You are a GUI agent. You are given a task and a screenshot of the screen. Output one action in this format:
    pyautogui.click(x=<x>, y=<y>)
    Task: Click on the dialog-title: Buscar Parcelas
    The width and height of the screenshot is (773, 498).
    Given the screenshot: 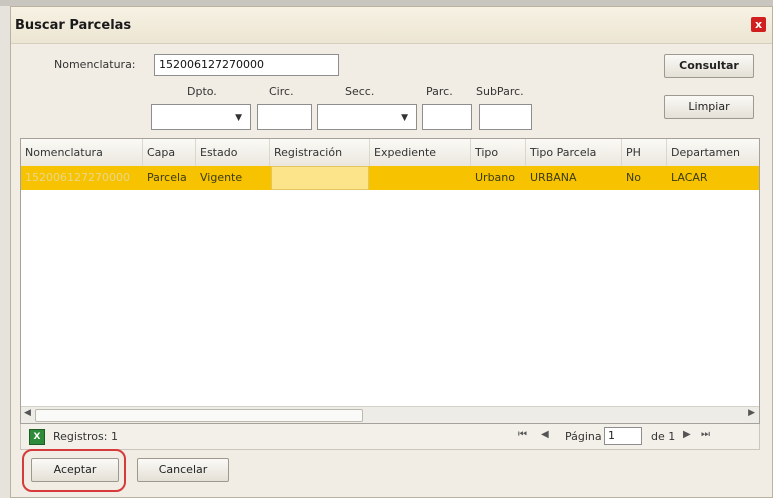 What is the action you would take?
    pyautogui.click(x=73, y=25)
    